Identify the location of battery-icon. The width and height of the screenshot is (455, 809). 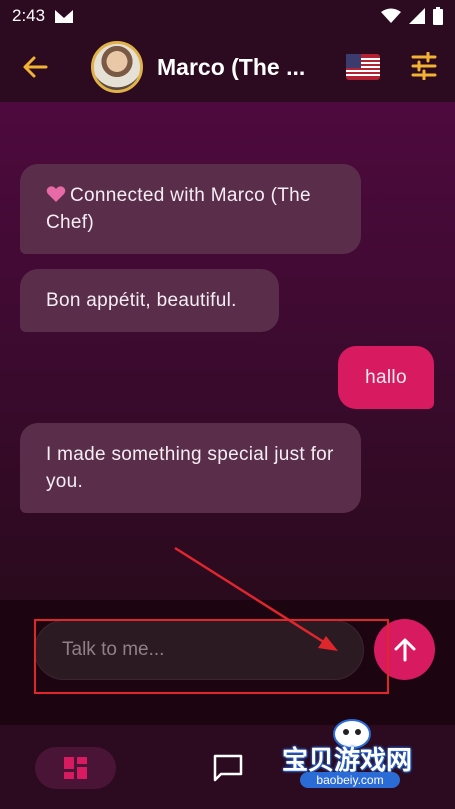
(438, 16).